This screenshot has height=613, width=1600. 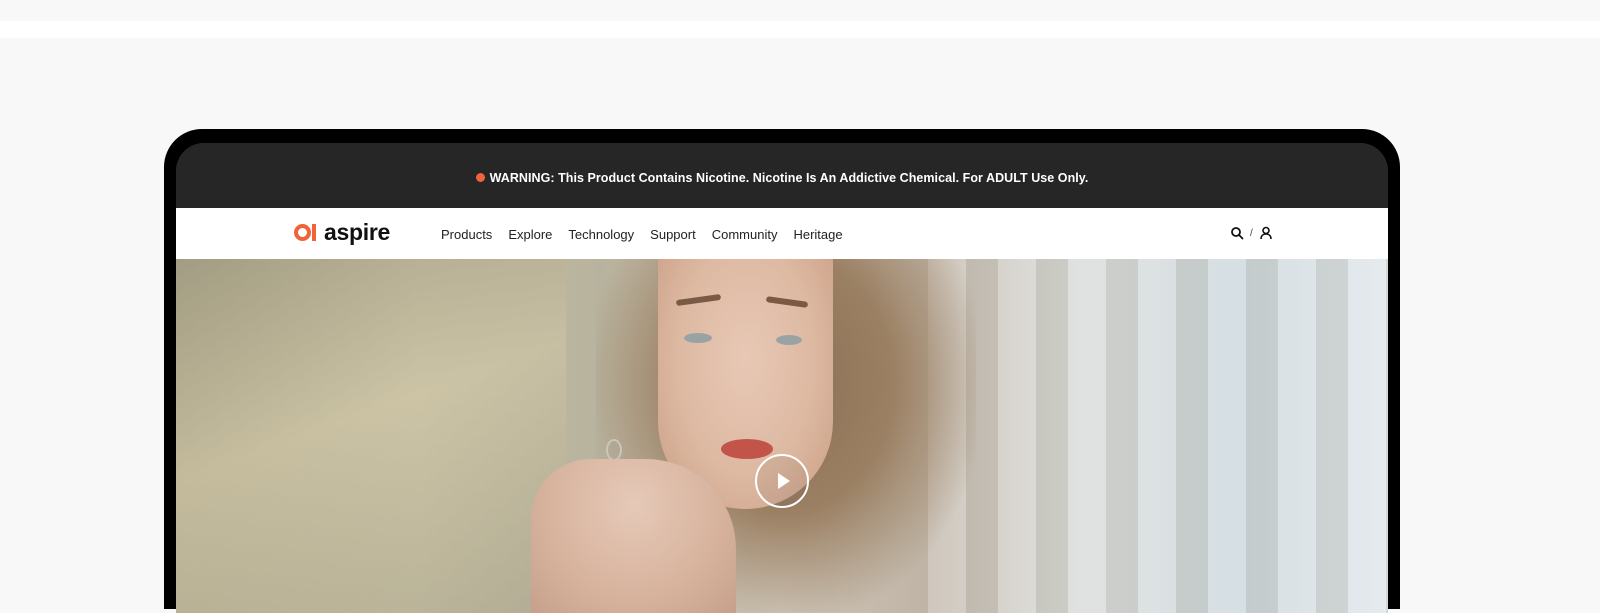 What do you see at coordinates (466, 233) in the screenshot?
I see `nav-item-products: Products` at bounding box center [466, 233].